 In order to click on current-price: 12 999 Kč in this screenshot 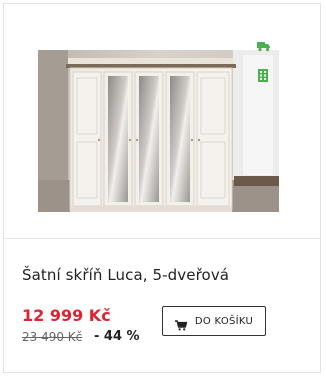, I will do `click(66, 315)`.